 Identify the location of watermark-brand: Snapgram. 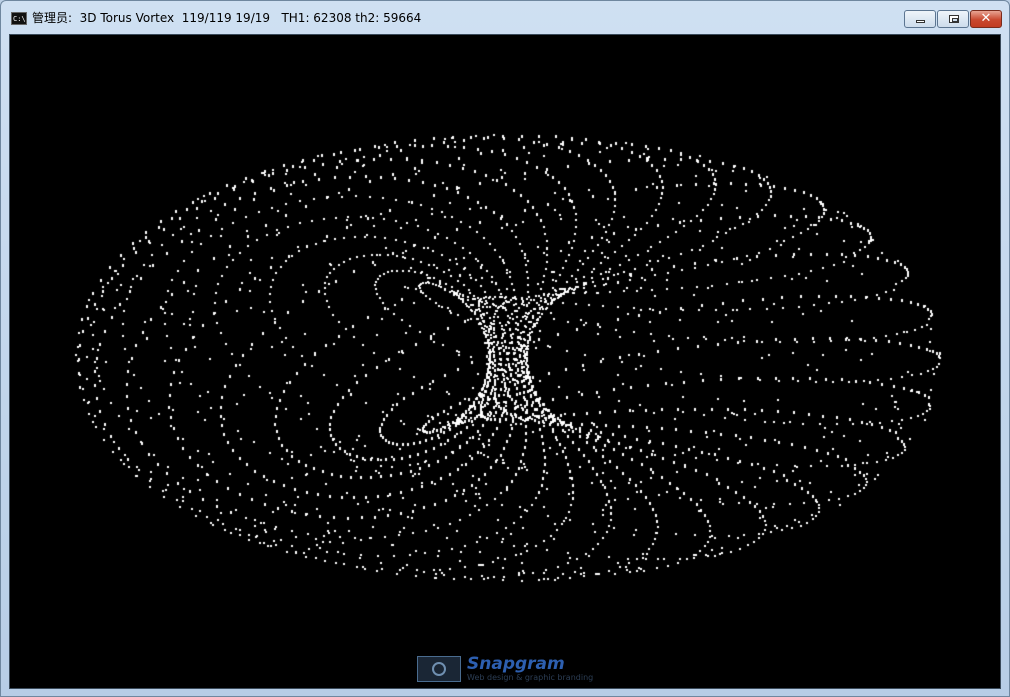
(516, 664).